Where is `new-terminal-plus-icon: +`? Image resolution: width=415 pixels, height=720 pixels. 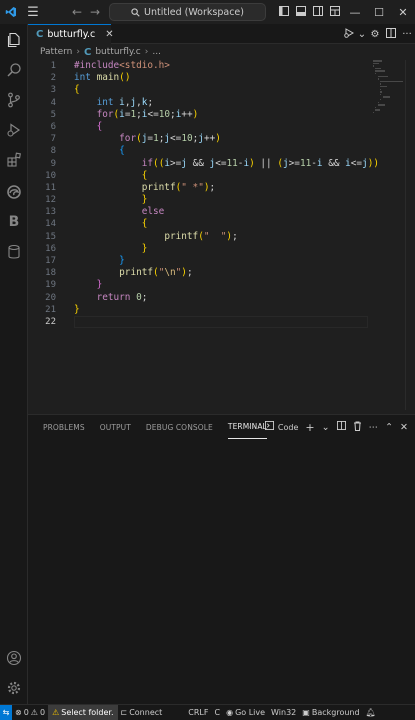 new-terminal-plus-icon: + is located at coordinates (309, 427).